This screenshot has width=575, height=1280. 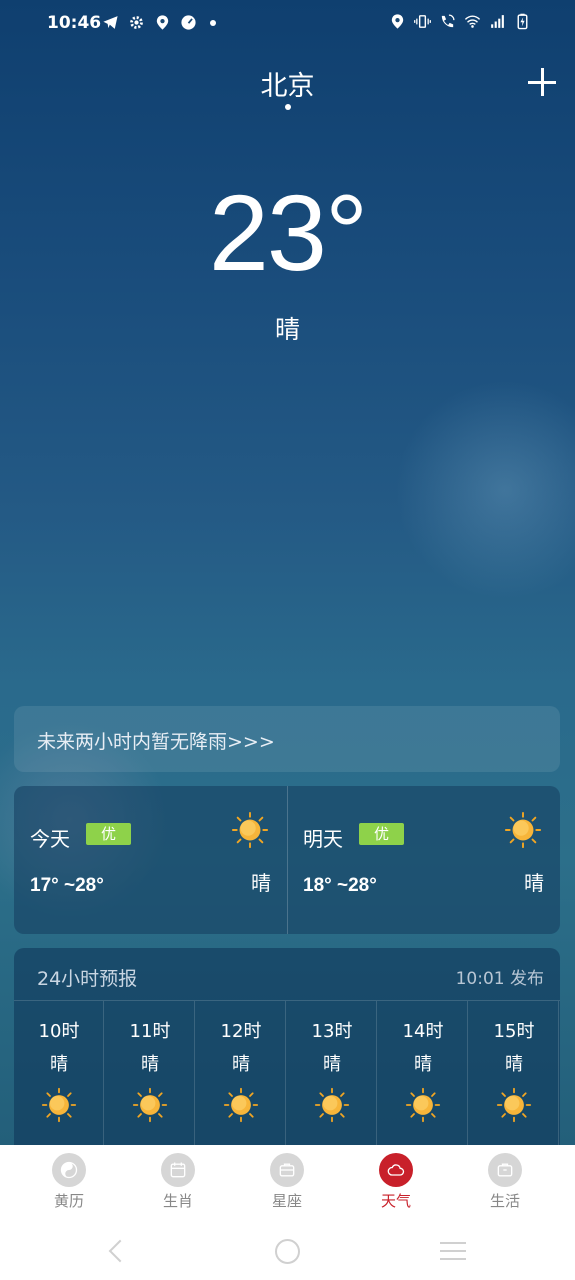 I want to click on hour-time: 10时, so click(x=59, y=1031).